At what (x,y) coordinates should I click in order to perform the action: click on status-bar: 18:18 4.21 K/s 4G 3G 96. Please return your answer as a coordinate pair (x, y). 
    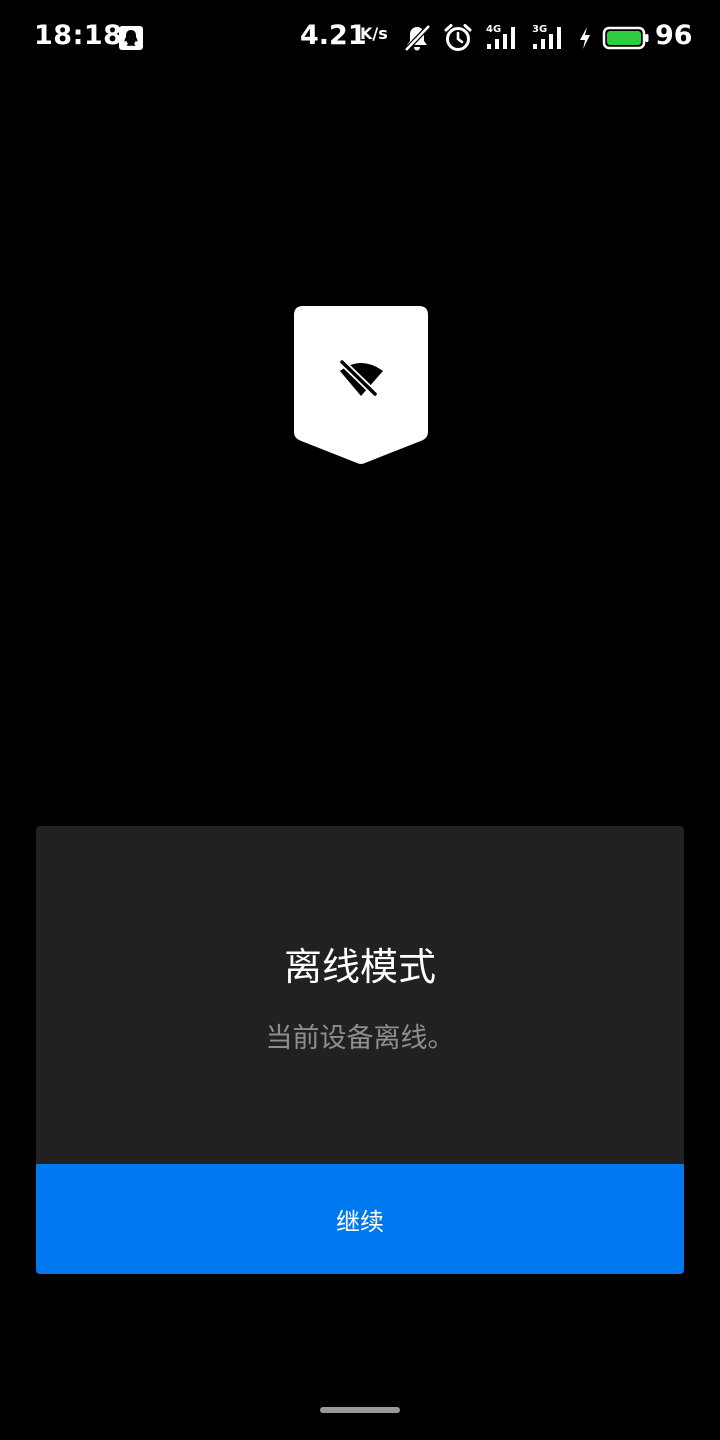
    Looking at the image, I should click on (360, 38).